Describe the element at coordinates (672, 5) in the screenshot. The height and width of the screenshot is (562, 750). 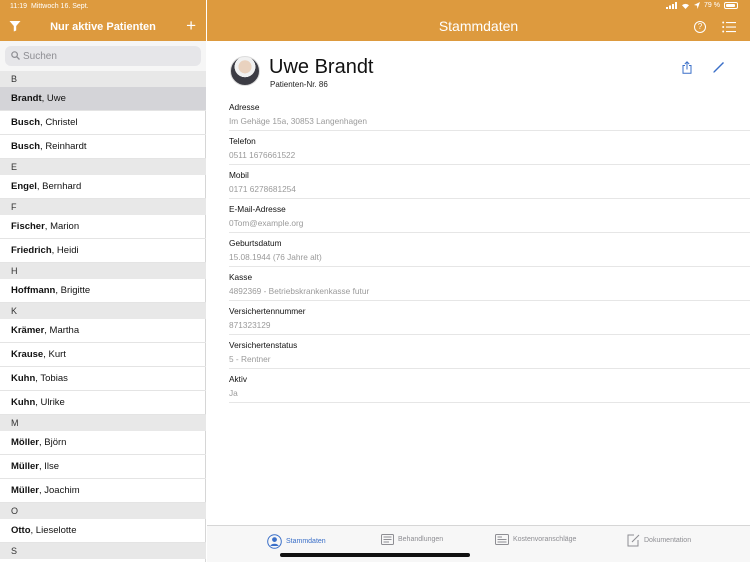
I see `signal-icon` at that location.